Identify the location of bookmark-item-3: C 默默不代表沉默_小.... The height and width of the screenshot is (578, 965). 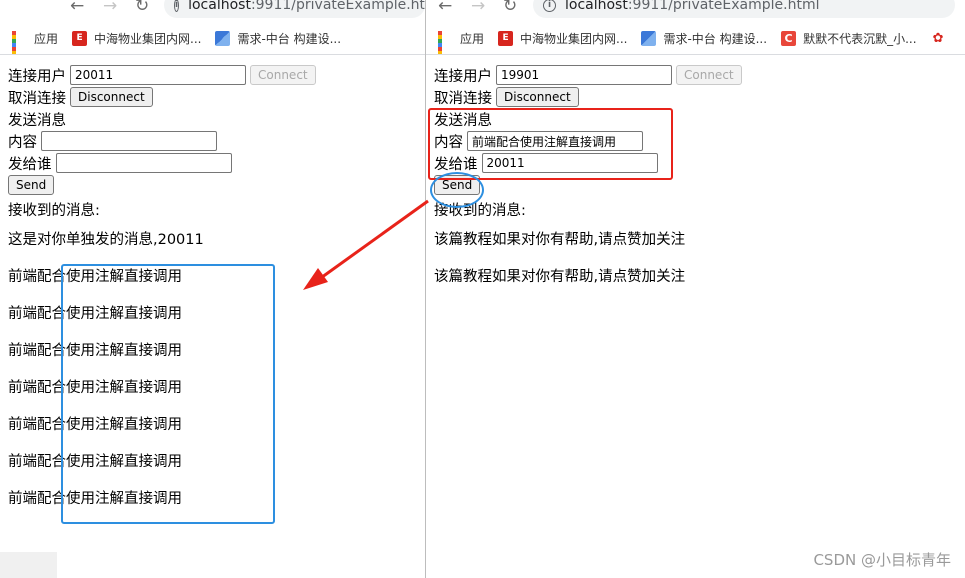
(849, 38).